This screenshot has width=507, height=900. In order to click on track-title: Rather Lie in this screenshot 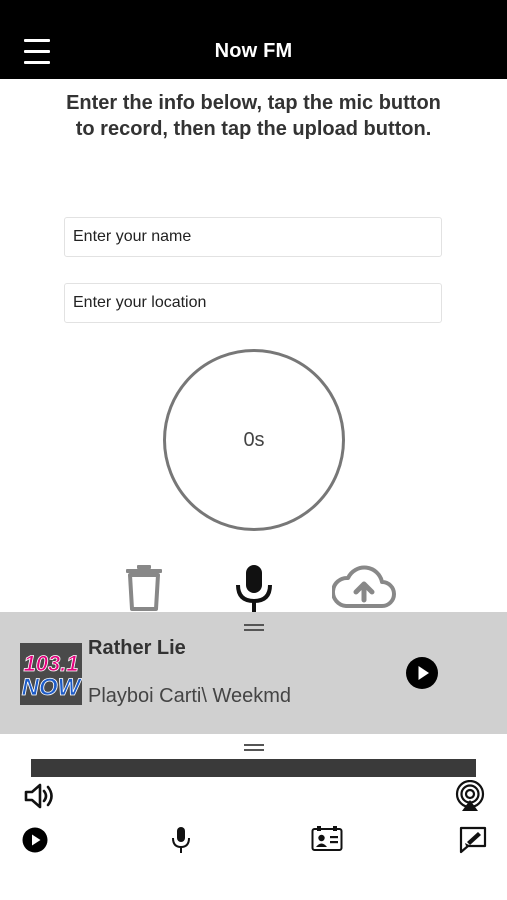, I will do `click(137, 648)`.